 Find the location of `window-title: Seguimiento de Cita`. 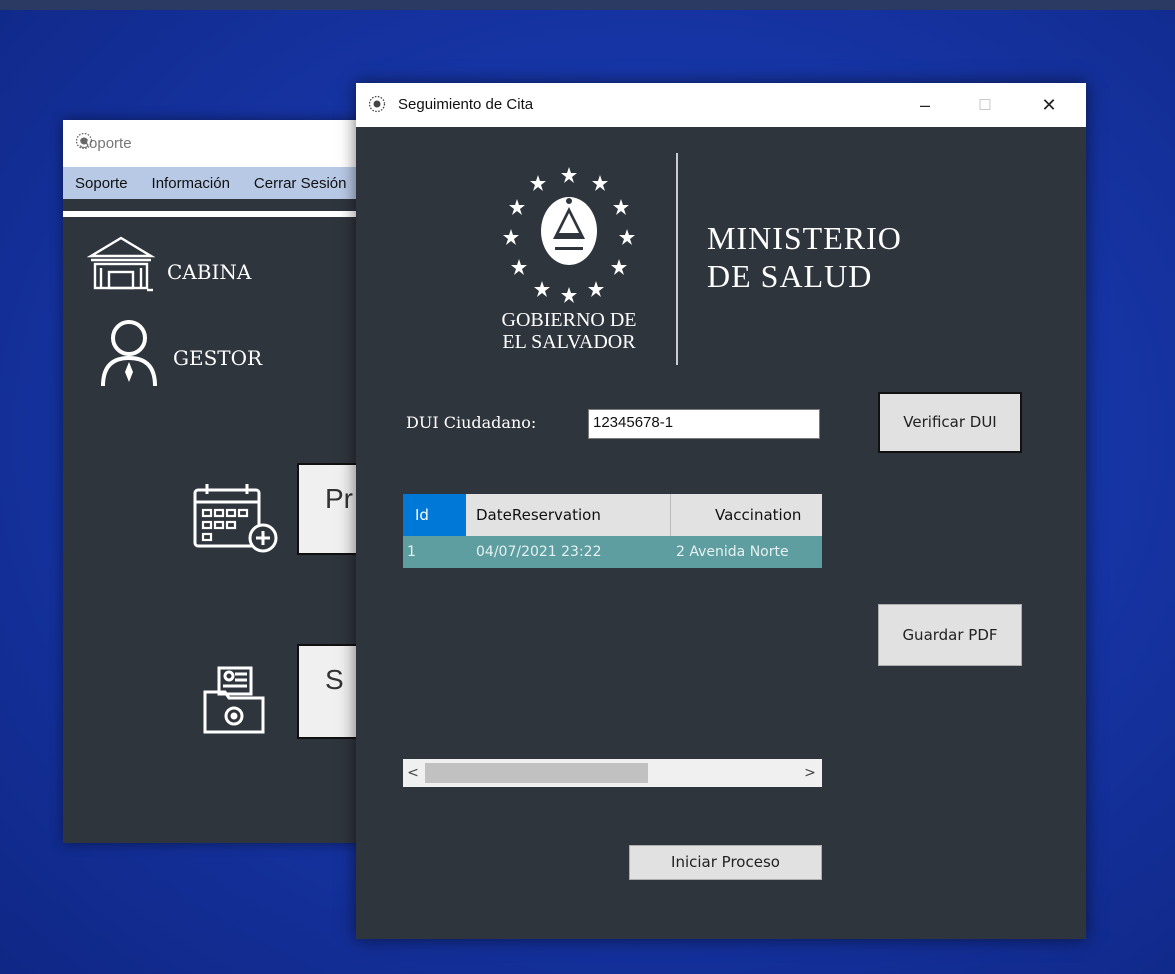

window-title: Seguimiento de Cita is located at coordinates (466, 104).